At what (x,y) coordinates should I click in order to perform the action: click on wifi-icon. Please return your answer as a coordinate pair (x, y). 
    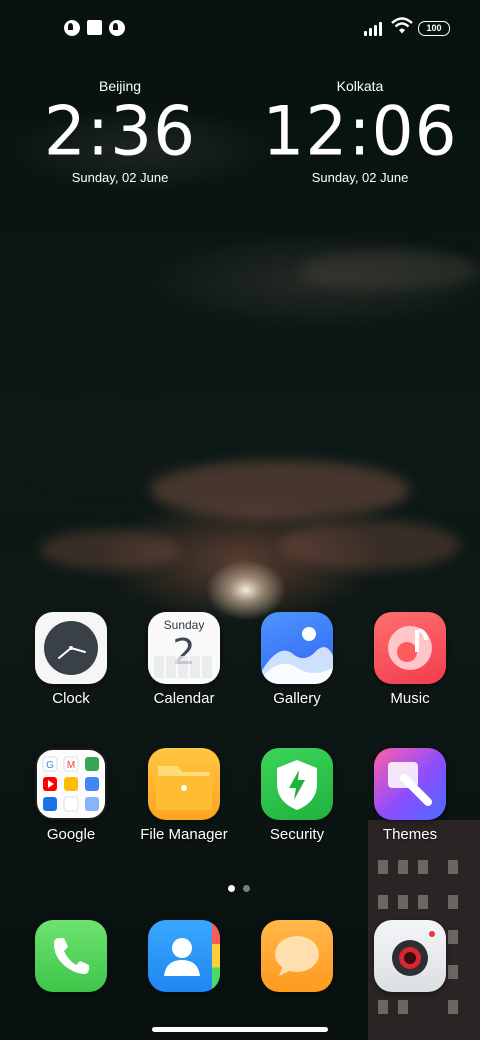
    Looking at the image, I should click on (402, 25).